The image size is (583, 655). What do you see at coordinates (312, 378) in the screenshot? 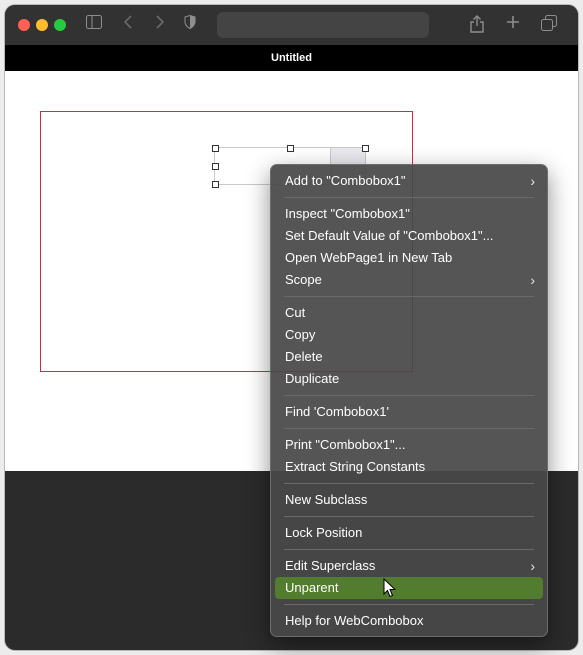
I see `menu-item-label: Duplicate` at bounding box center [312, 378].